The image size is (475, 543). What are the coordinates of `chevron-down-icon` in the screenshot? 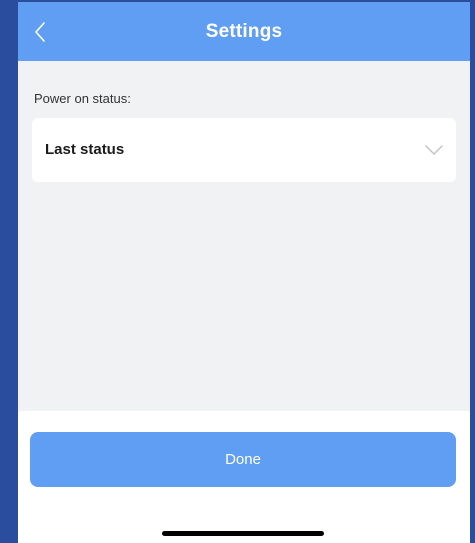 It's located at (434, 150).